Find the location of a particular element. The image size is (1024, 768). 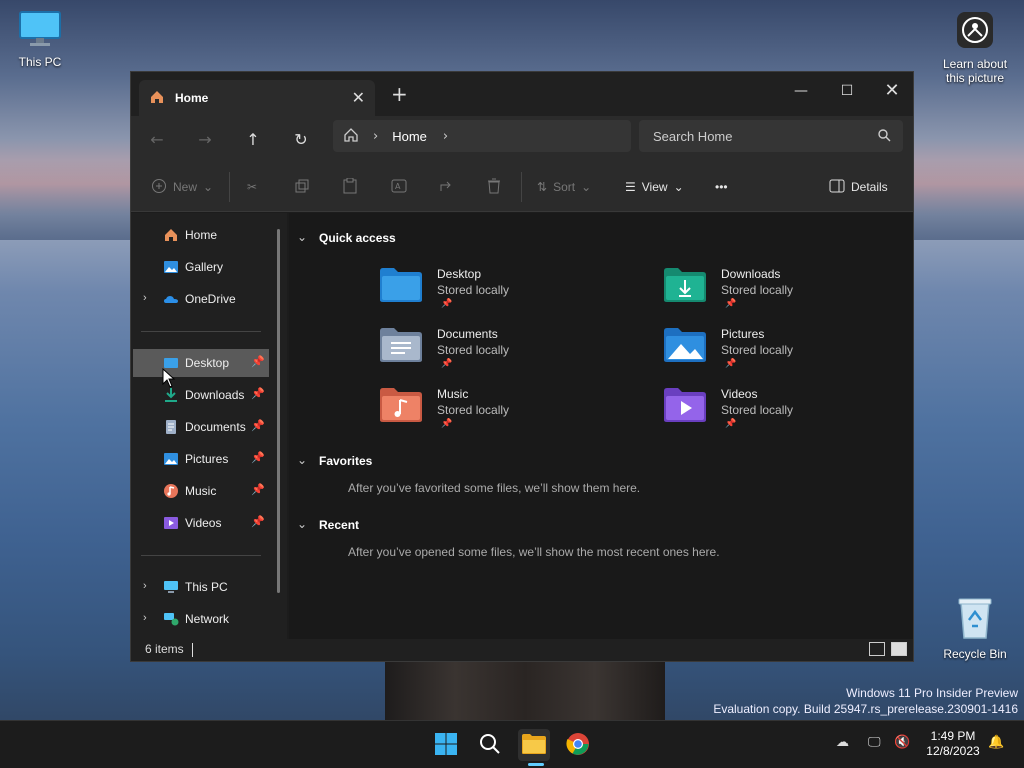

folder-name: Desktop is located at coordinates (459, 274).